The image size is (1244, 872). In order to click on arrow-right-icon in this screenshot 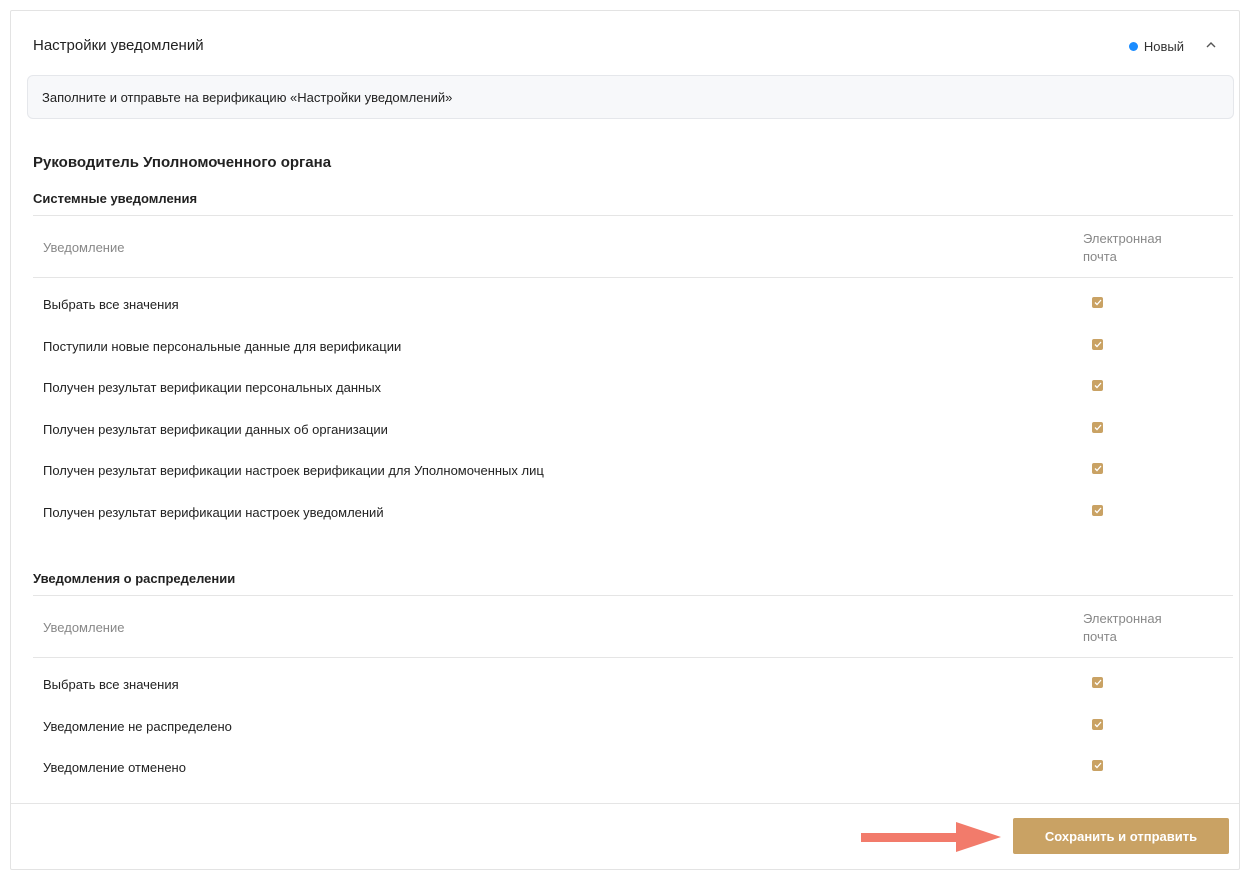, I will do `click(931, 837)`.